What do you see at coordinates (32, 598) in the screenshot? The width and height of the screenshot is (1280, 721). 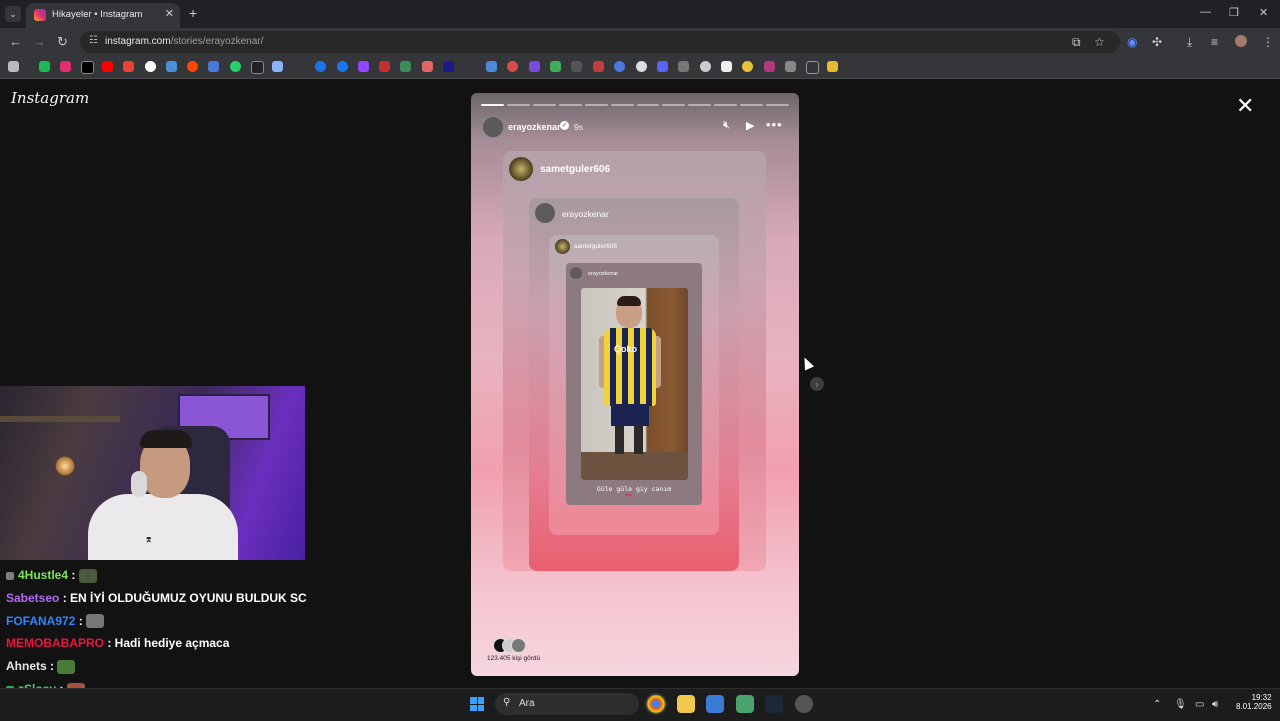 I see `chat-username: Sabetseo` at bounding box center [32, 598].